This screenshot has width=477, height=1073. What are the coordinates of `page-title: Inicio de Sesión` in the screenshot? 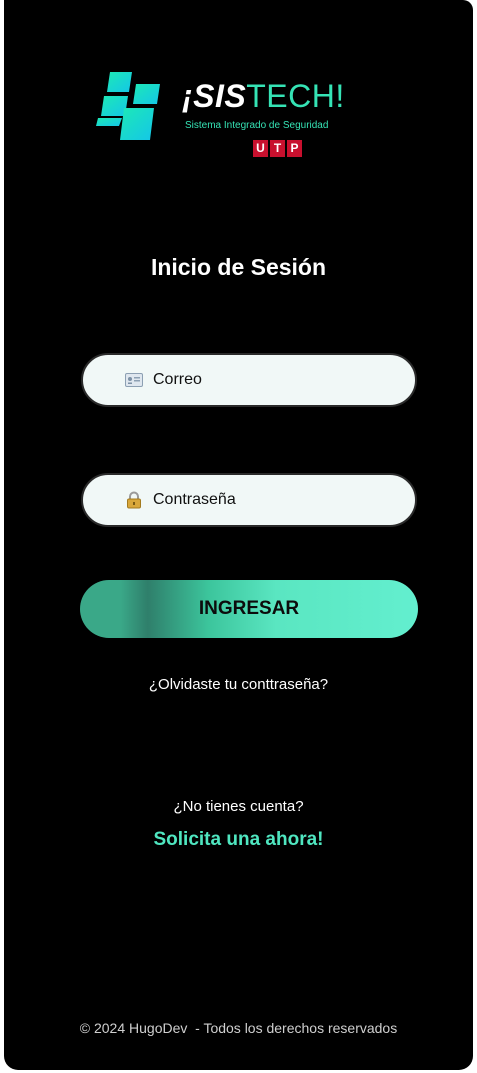 It's located at (238, 267).